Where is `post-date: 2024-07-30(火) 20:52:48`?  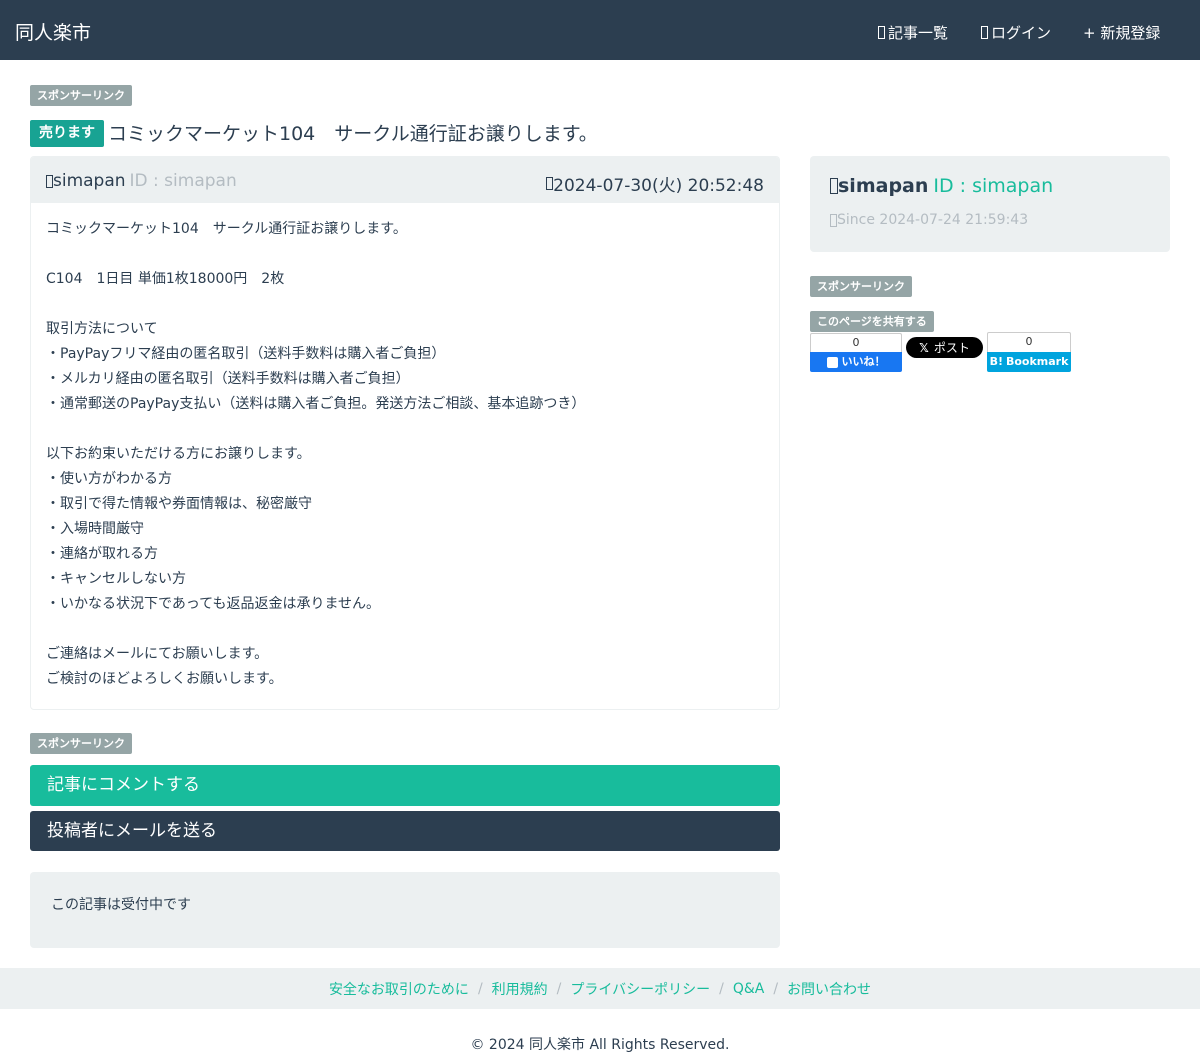 post-date: 2024-07-30(火) 20:52:48 is located at coordinates (655, 183).